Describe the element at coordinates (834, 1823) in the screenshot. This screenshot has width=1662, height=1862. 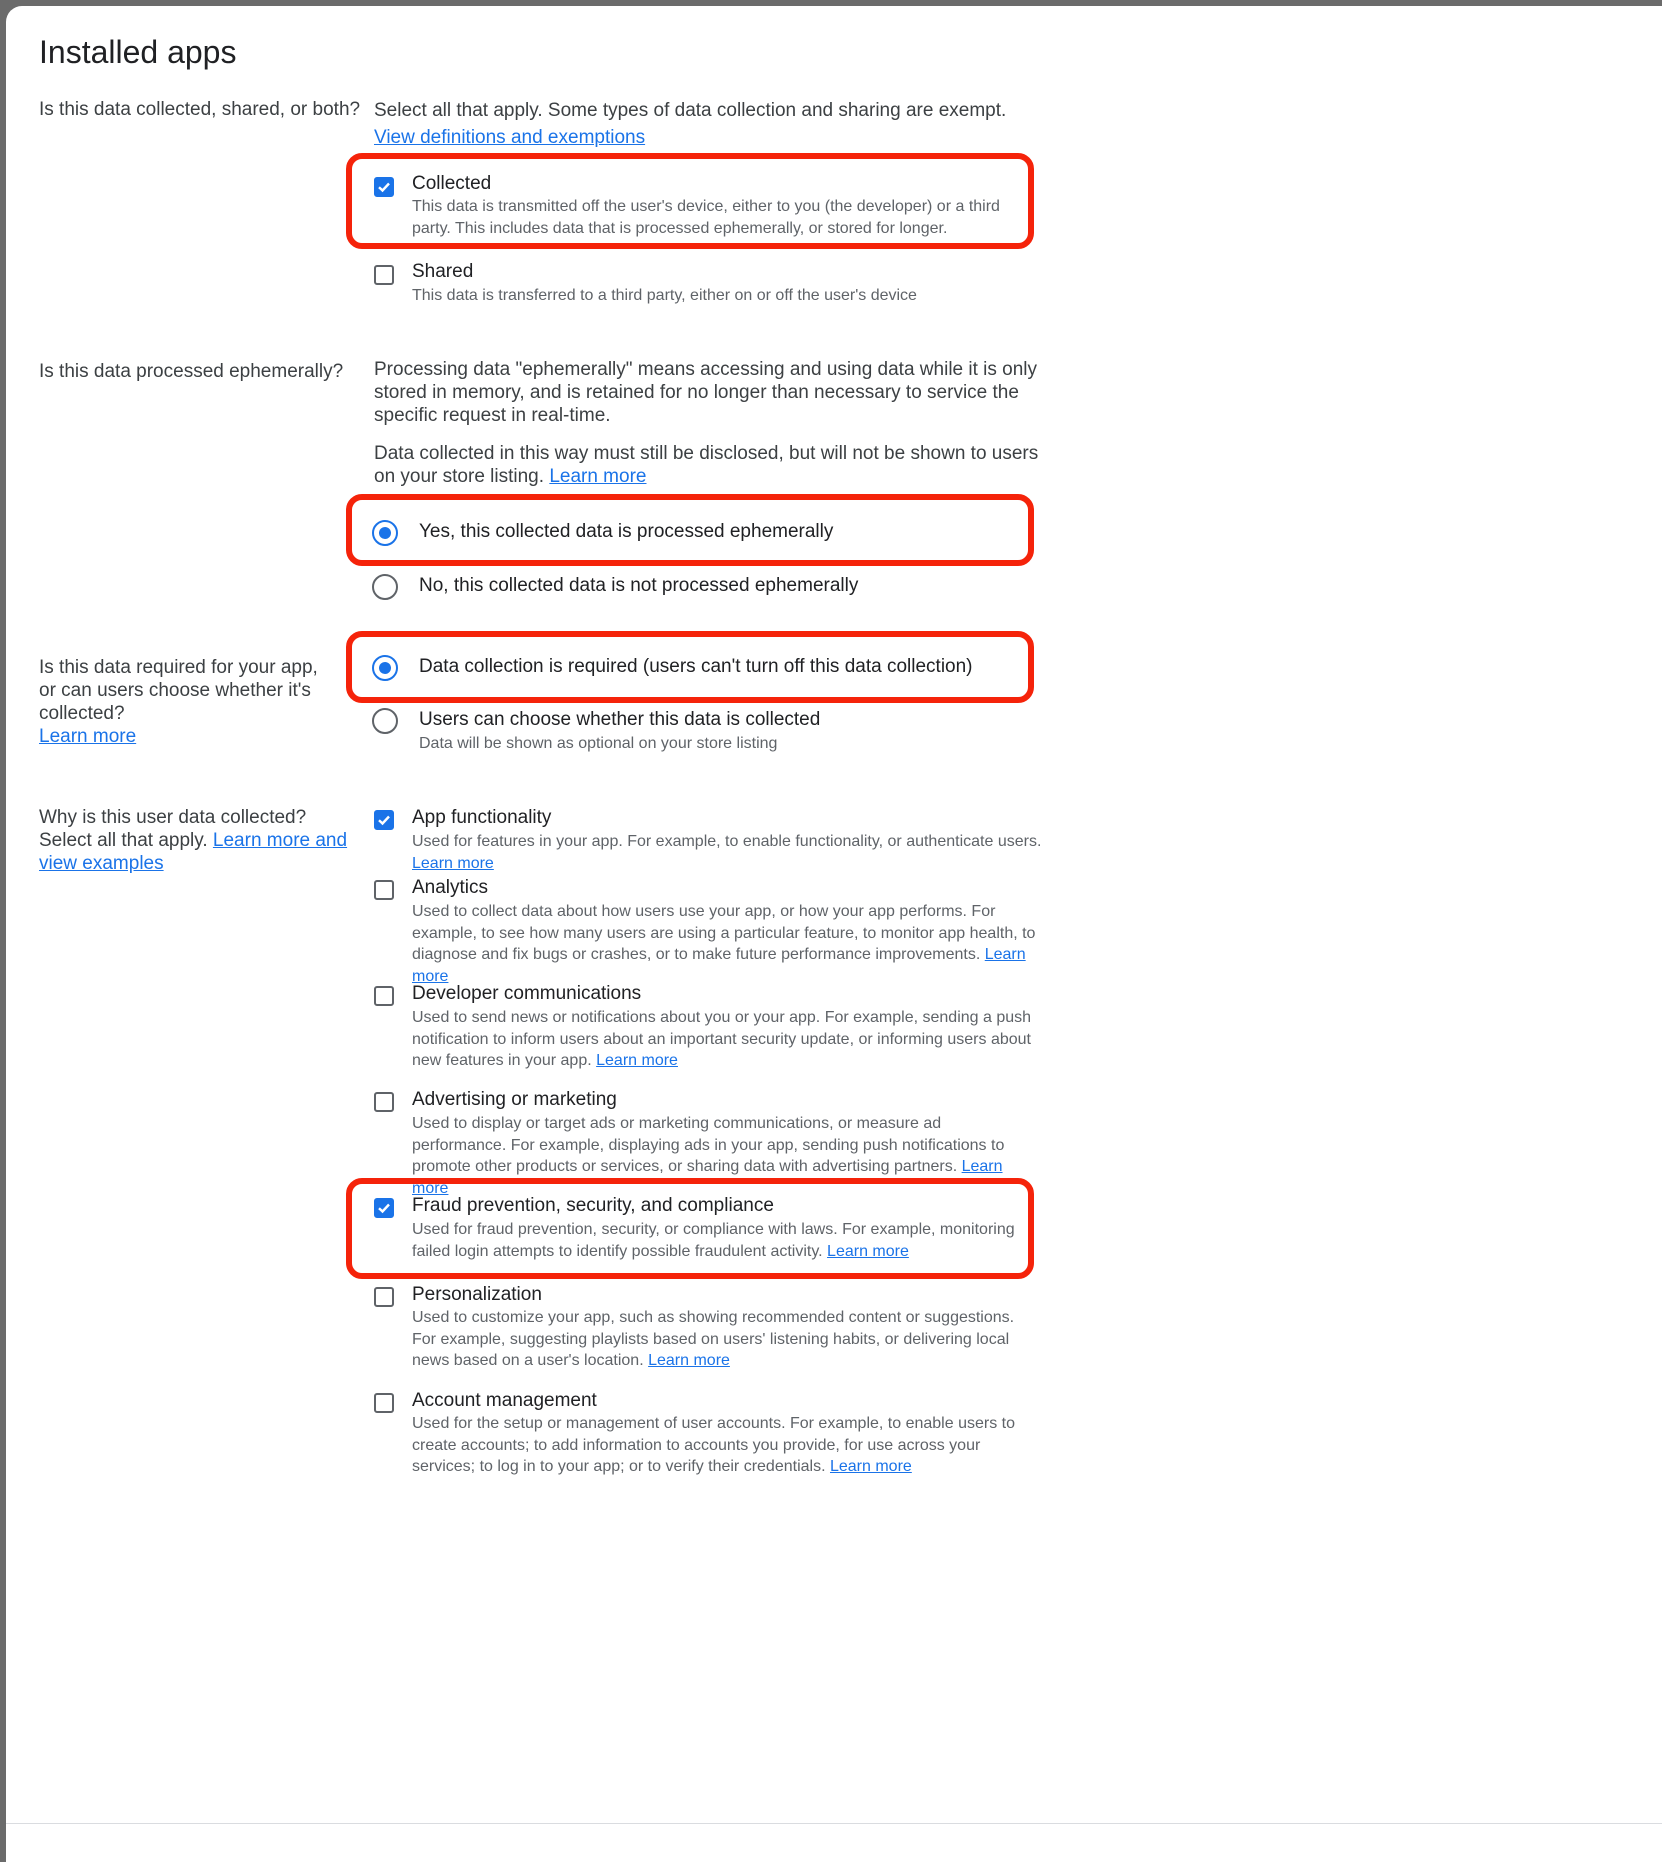
I see `footer-divider` at that location.